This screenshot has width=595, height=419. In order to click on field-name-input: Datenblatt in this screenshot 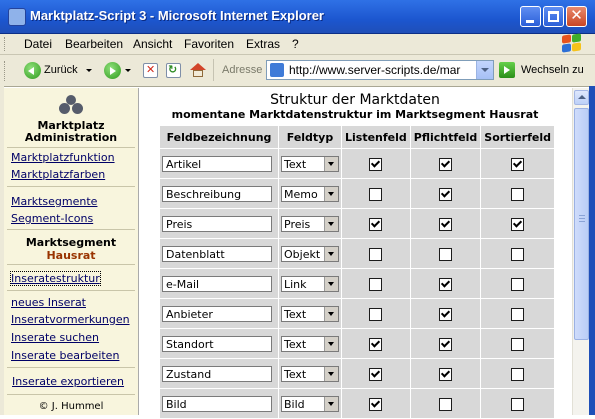, I will do `click(217, 253)`.